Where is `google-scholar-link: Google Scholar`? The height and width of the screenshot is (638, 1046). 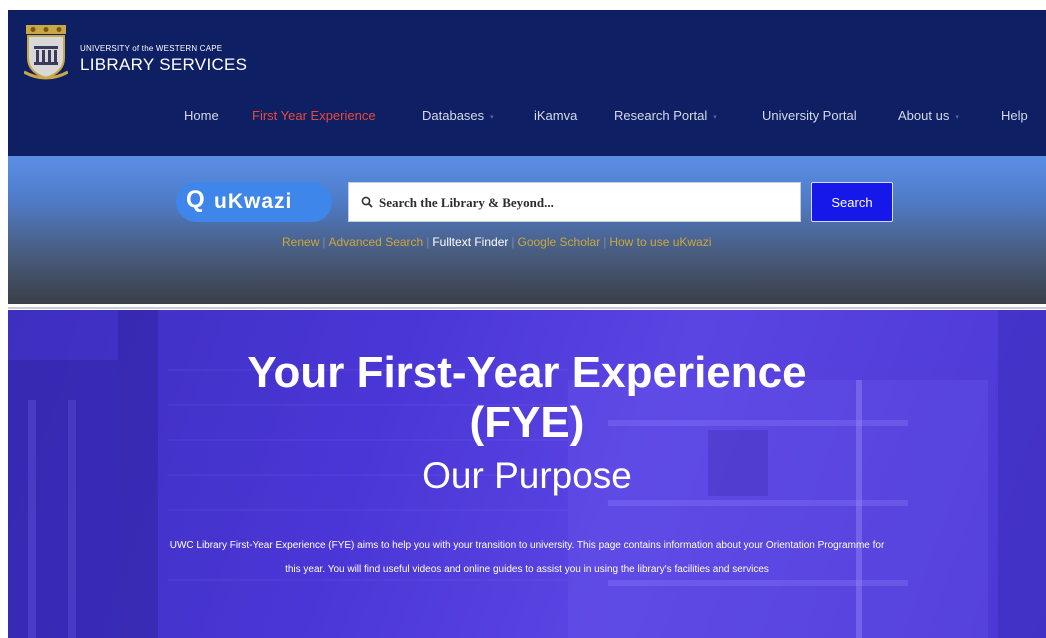
google-scholar-link: Google Scholar is located at coordinates (559, 242).